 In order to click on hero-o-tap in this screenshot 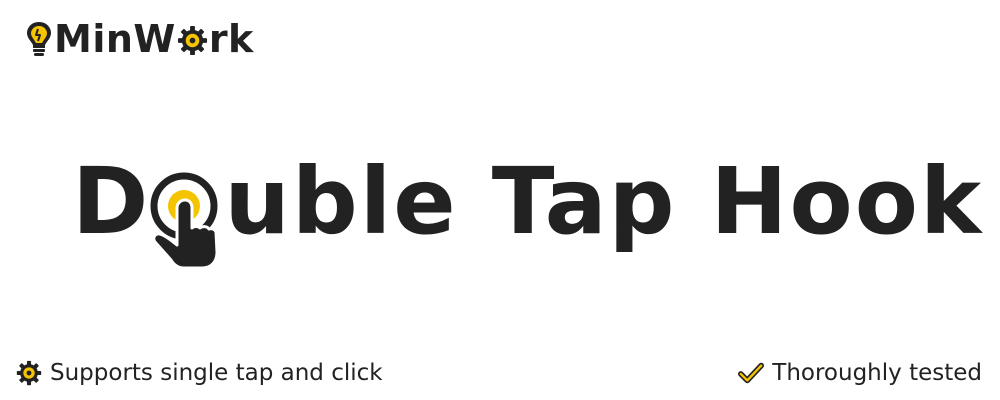, I will do `click(187, 211)`.